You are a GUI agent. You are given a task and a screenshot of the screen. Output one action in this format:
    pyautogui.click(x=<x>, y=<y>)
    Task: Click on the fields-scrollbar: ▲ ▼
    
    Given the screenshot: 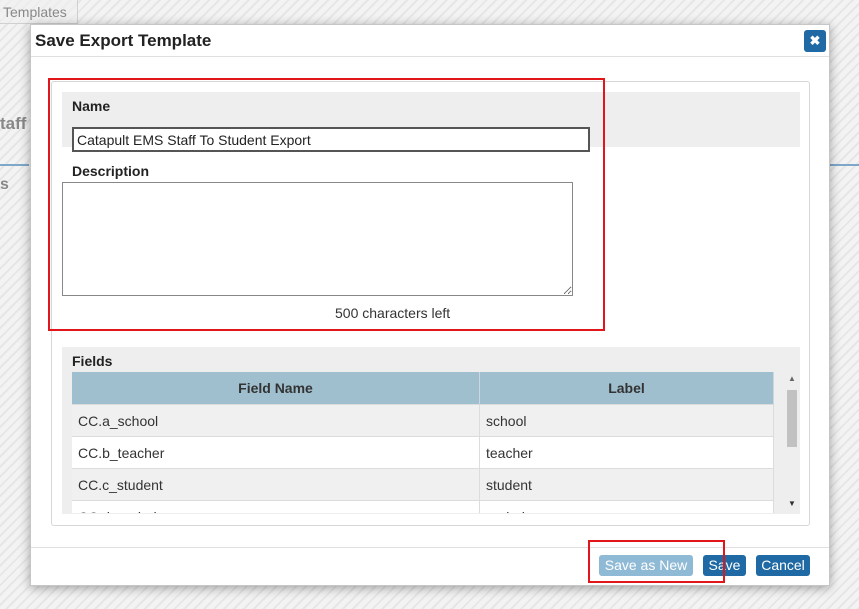 What is the action you would take?
    pyautogui.click(x=792, y=442)
    